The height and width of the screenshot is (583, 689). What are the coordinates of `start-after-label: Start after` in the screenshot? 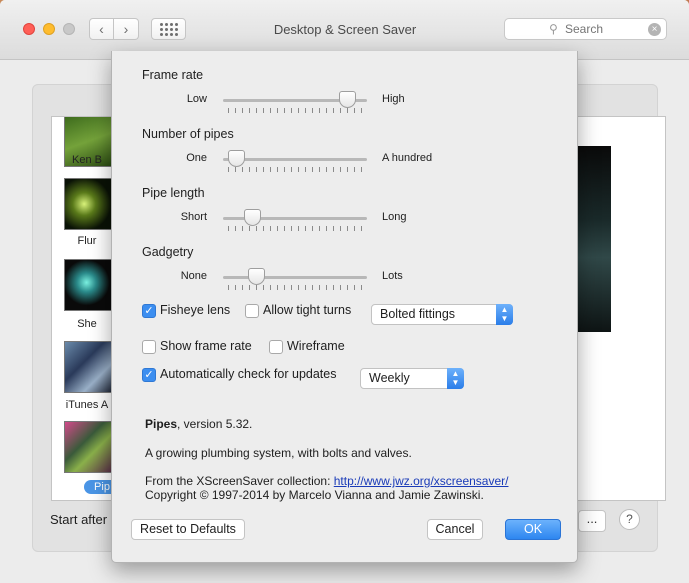 It's located at (79, 519).